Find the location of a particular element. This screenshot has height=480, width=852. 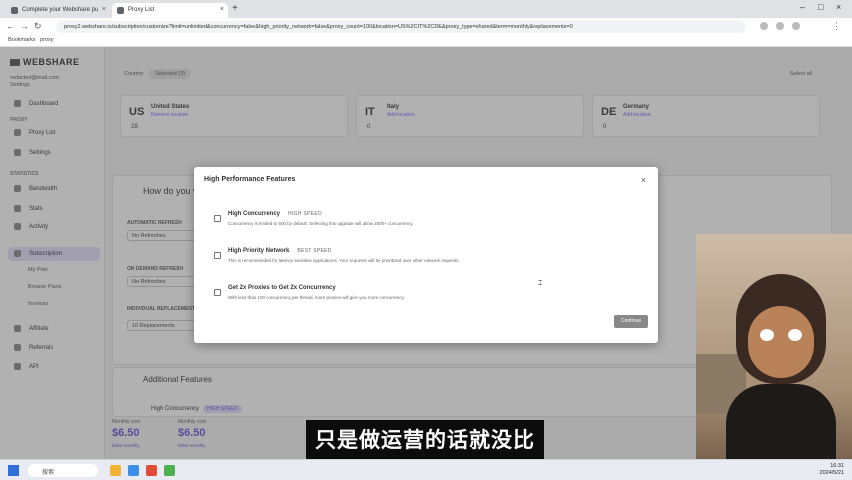

reload-icon: ↻ is located at coordinates (38, 26).